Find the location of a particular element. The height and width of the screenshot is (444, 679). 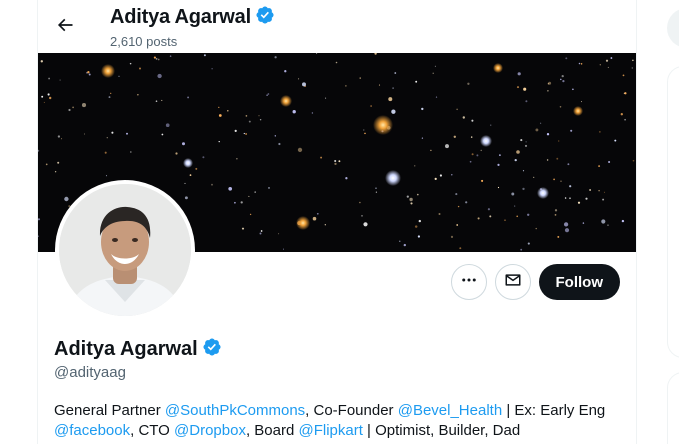

profile-avatar is located at coordinates (125, 250).